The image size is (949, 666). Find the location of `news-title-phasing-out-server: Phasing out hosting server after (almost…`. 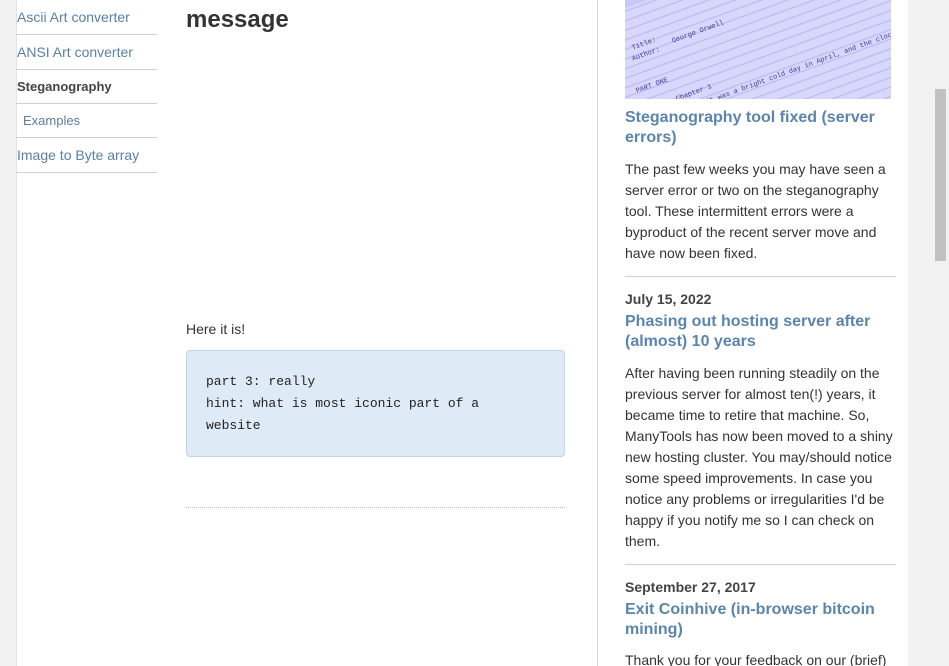

news-title-phasing-out-server: Phasing out hosting server after (almost… is located at coordinates (760, 332).